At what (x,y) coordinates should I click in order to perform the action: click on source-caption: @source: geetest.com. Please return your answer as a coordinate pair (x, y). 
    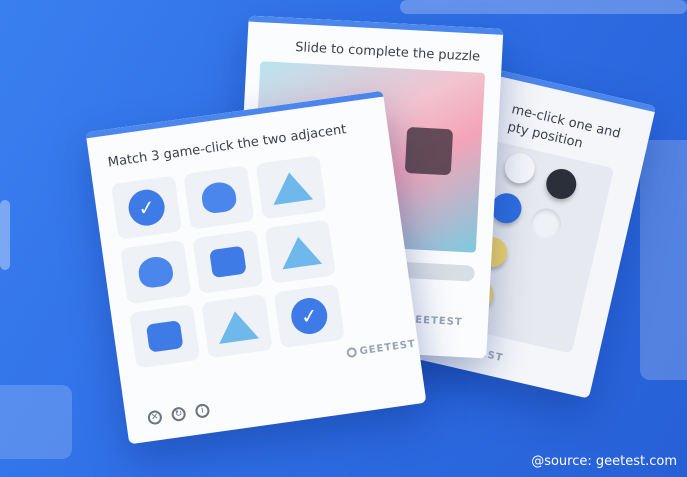
    Looking at the image, I should click on (604, 461).